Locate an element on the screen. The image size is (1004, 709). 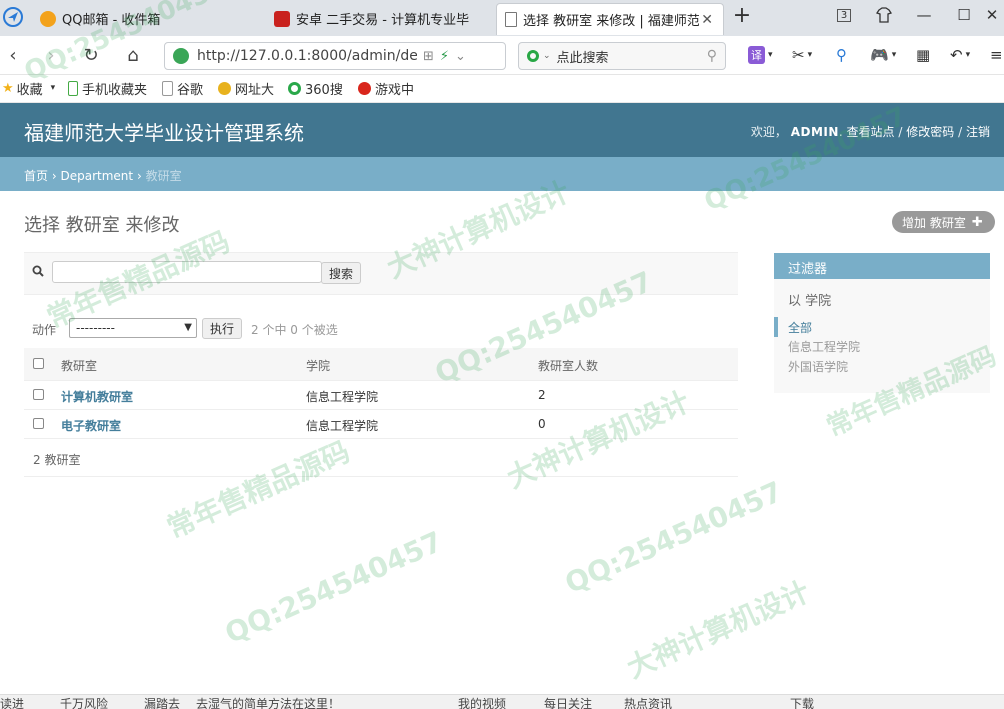
filter-option-all: 全部 is located at coordinates (800, 327).